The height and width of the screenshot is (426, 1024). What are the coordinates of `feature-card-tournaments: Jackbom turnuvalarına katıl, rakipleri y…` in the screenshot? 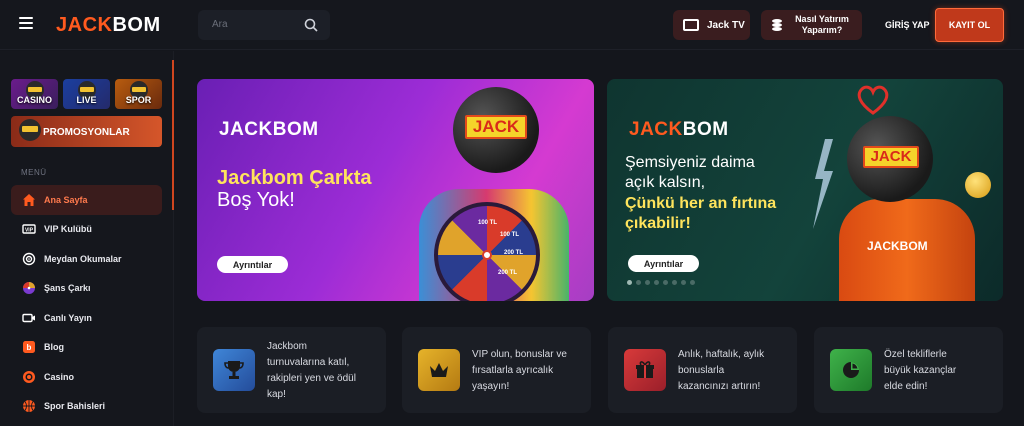 It's located at (291, 370).